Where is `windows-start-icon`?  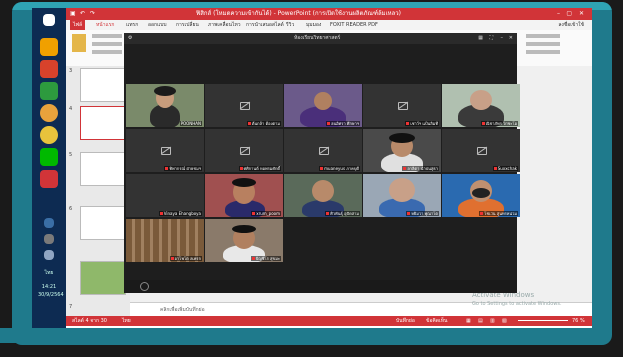 windows-start-icon is located at coordinates (49, 20).